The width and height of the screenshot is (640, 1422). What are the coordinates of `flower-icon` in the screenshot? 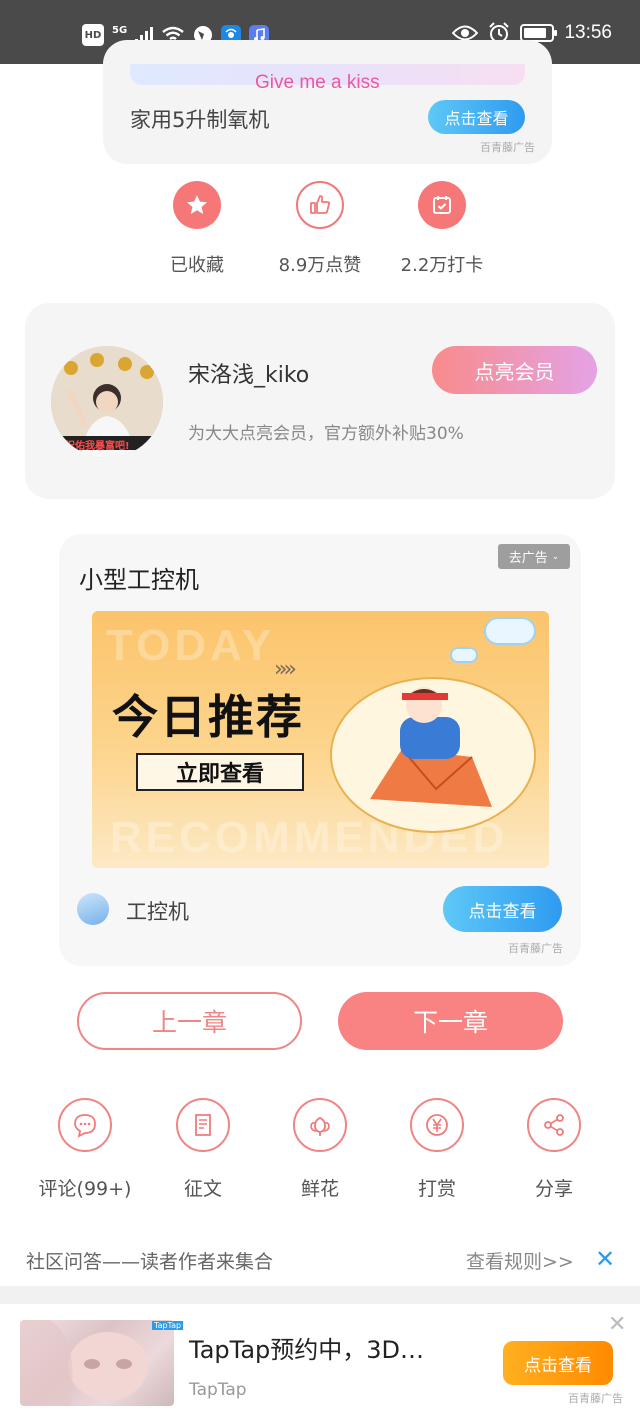 It's located at (320, 1125).